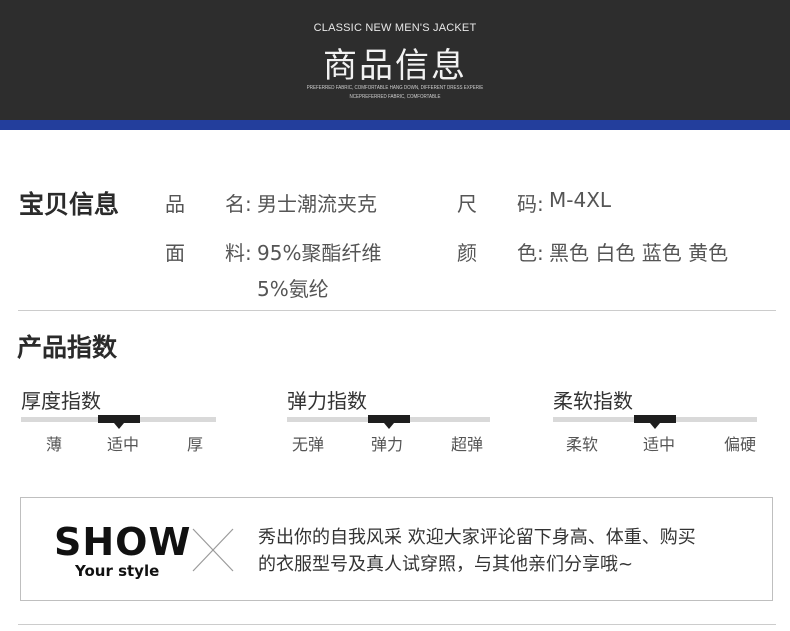 The width and height of the screenshot is (790, 631). Describe the element at coordinates (317, 204) in the screenshot. I see `name-value: 男士潮流夹克` at that location.